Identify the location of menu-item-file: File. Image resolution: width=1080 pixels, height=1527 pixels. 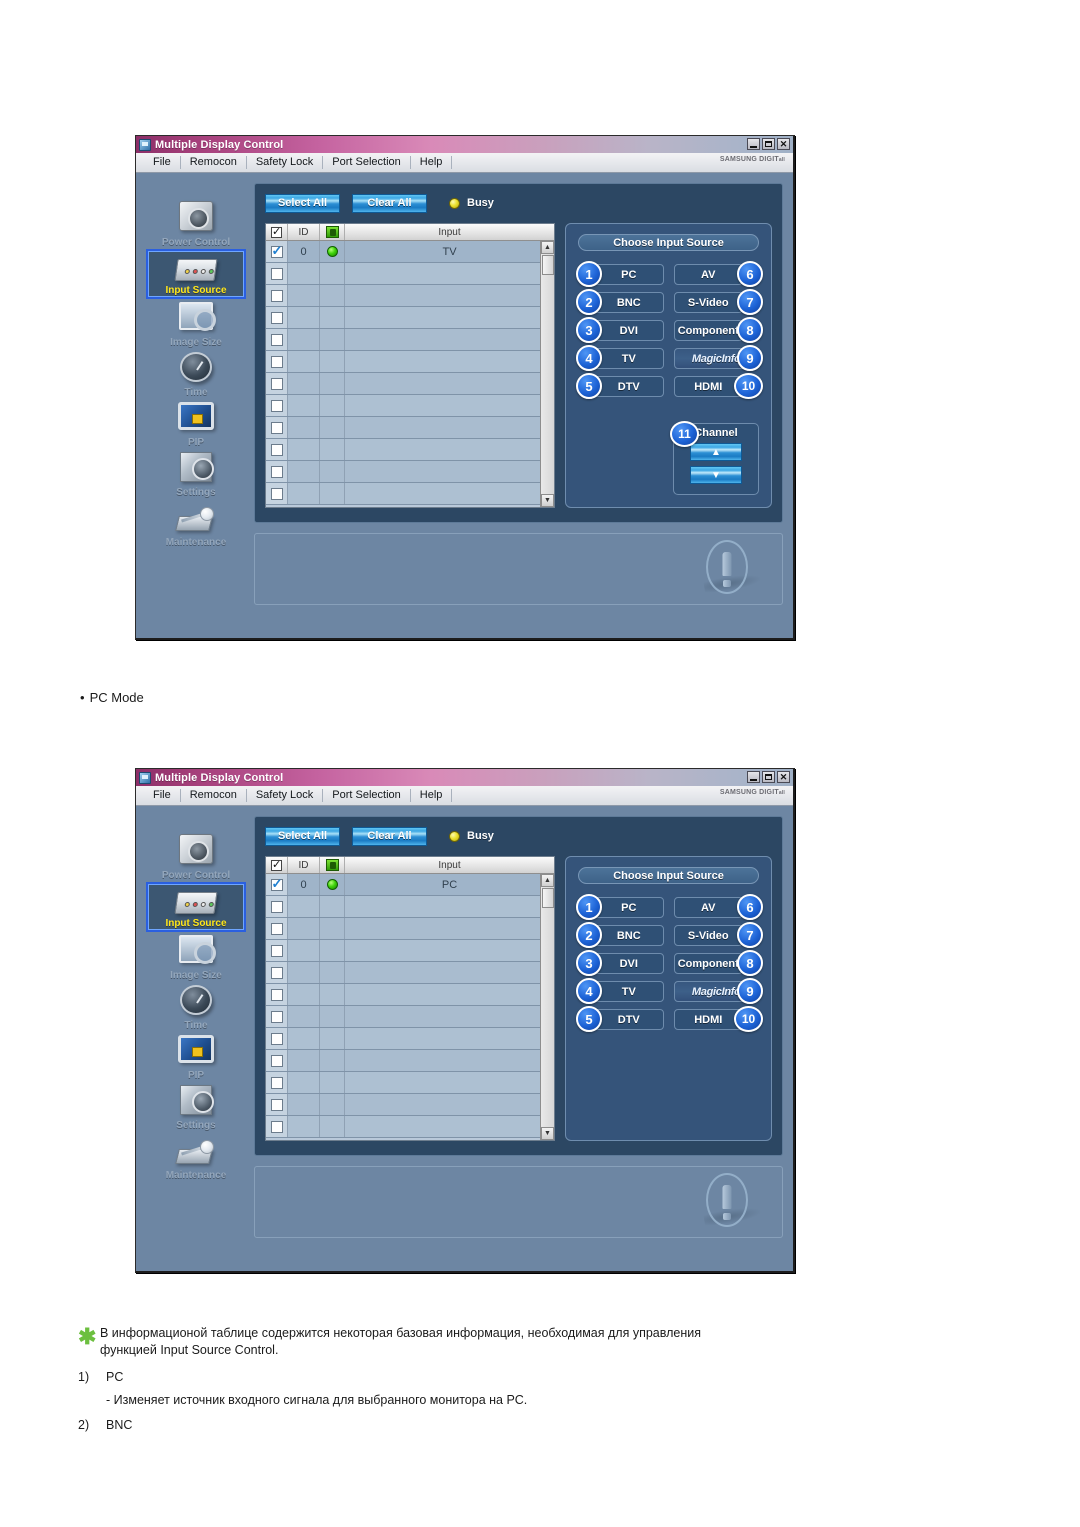
(162, 162).